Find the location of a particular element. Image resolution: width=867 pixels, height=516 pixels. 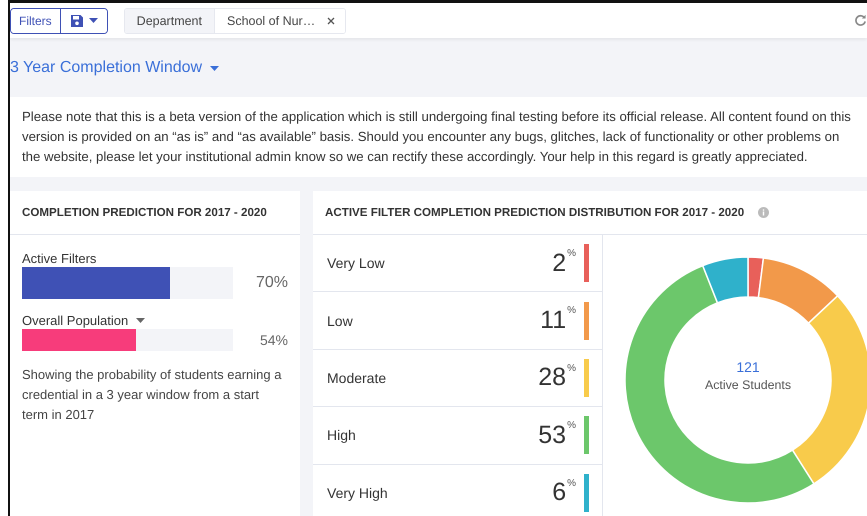

category-percentage: 28 is located at coordinates (552, 377).